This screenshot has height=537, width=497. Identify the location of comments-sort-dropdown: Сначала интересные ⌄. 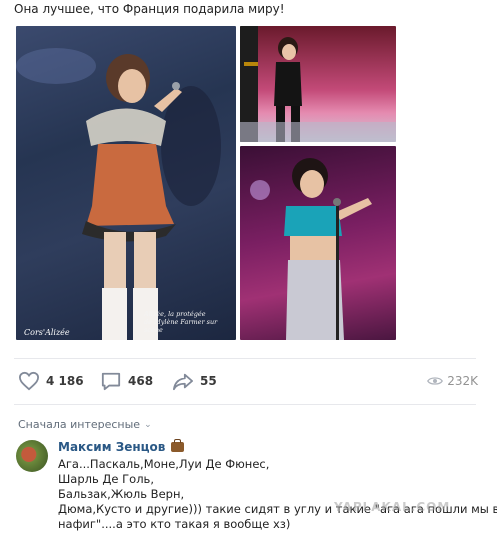
(85, 424).